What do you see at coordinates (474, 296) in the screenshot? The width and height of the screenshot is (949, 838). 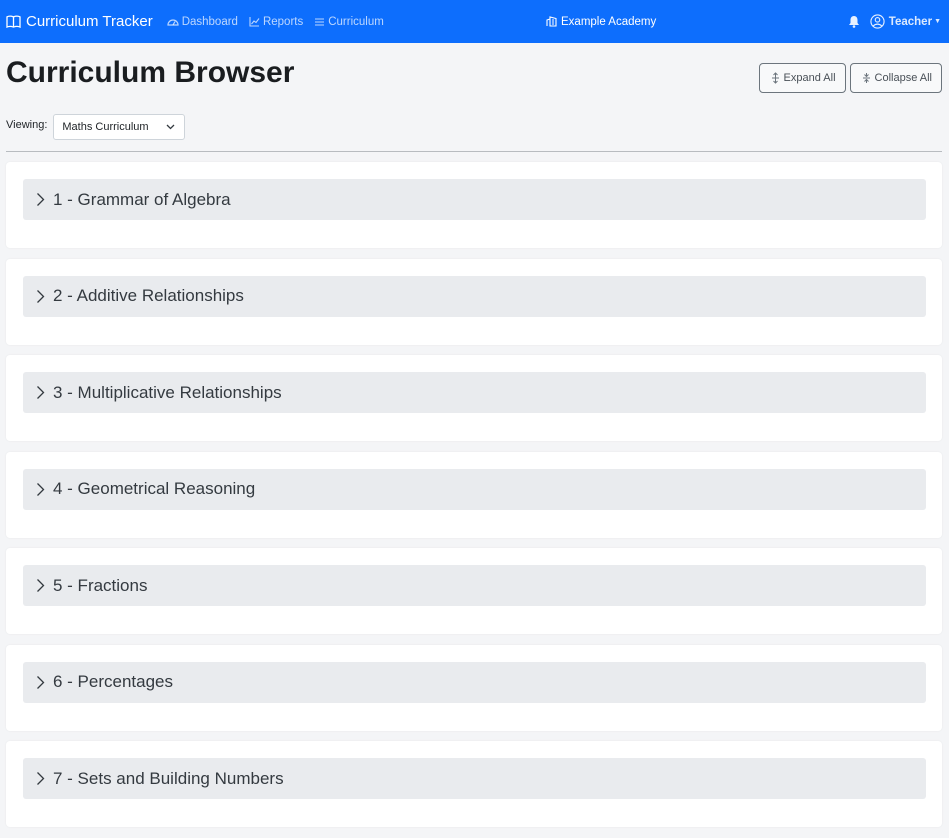 I see `unit-header: 2 - Additive Relationships` at bounding box center [474, 296].